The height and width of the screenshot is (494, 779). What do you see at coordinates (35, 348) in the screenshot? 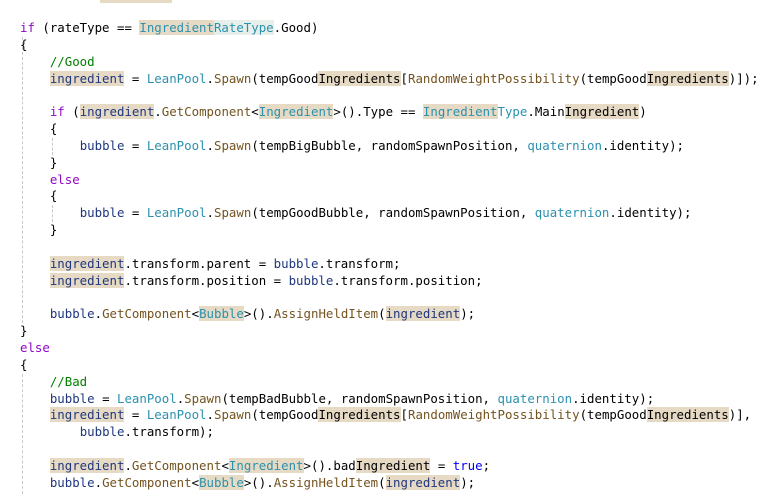
I see `code-token: else` at bounding box center [35, 348].